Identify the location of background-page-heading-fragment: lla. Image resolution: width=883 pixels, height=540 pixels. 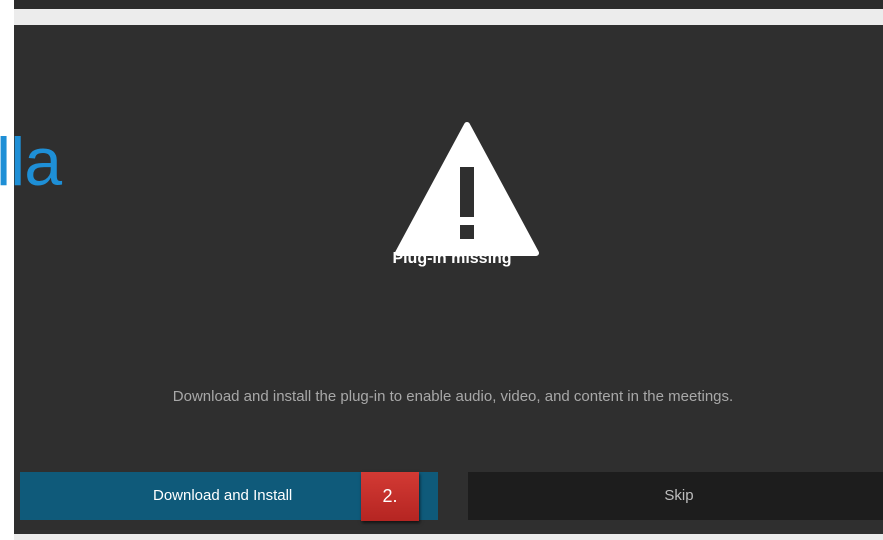
(31, 162).